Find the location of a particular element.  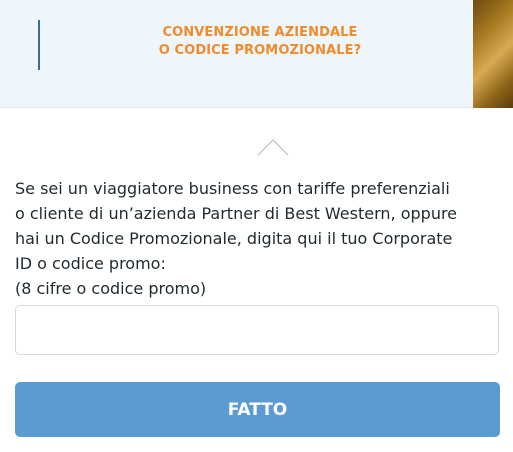

background-image-edge is located at coordinates (493, 54).